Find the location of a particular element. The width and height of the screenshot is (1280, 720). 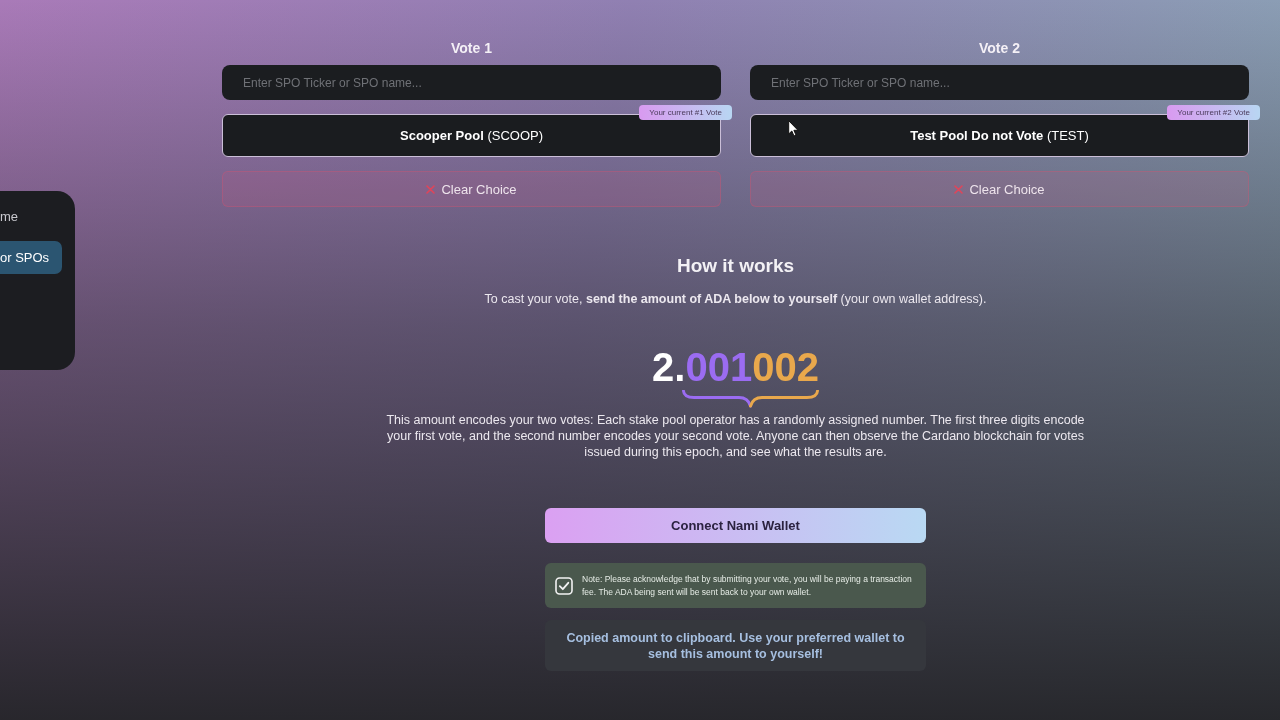

amount-integer: 2. is located at coordinates (669, 367).